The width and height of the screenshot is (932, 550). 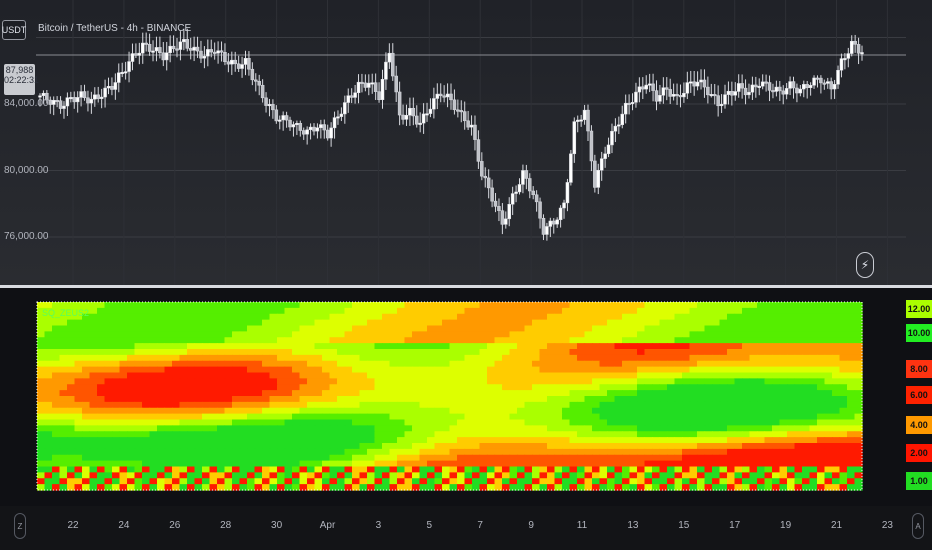 What do you see at coordinates (466, 528) in the screenshot?
I see `time-axis: Z A 22 24 26 28 30 Apr 3 5 7 9 11 13 15 17 19 21 23` at bounding box center [466, 528].